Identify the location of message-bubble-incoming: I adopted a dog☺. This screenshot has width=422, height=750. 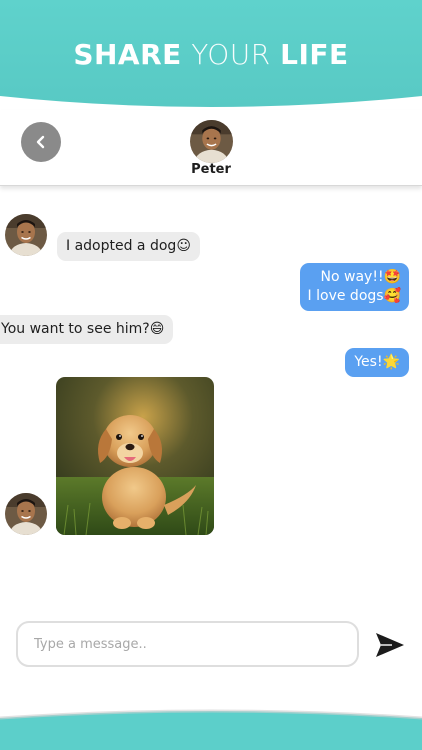
(128, 246).